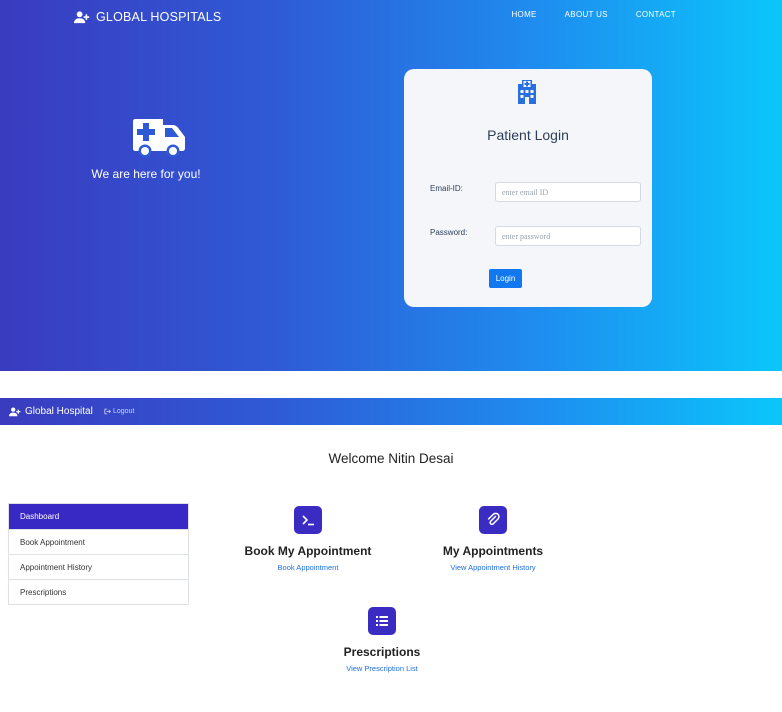 This screenshot has height=712, width=782. Describe the element at coordinates (98, 541) in the screenshot. I see `sidebar-item-book-appointment: Book Appointment` at that location.